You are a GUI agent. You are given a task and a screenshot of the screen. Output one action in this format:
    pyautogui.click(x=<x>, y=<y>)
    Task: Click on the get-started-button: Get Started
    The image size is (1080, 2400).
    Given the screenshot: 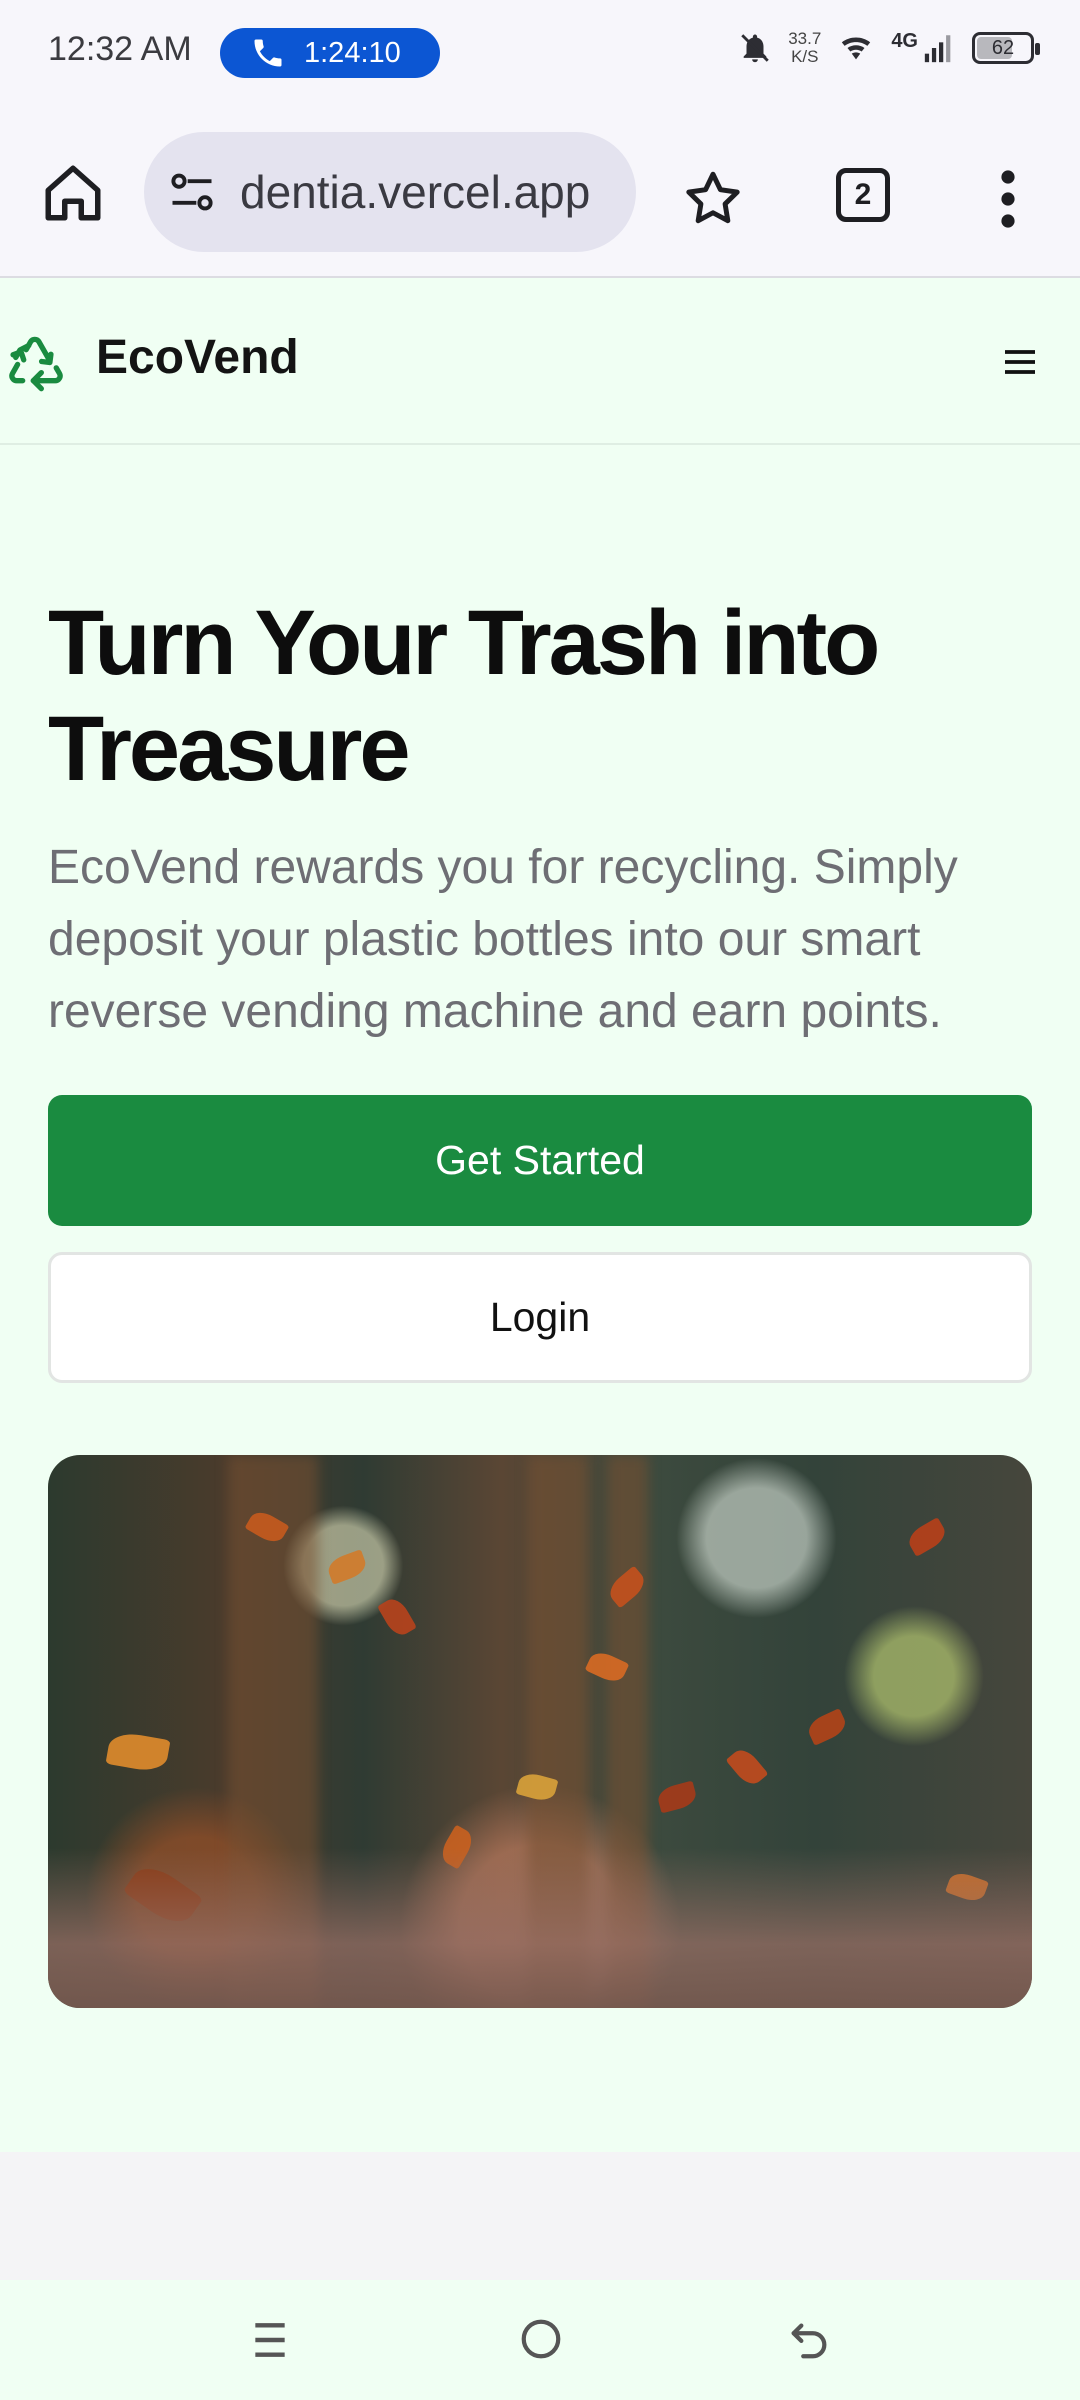 What is the action you would take?
    pyautogui.click(x=540, y=1160)
    